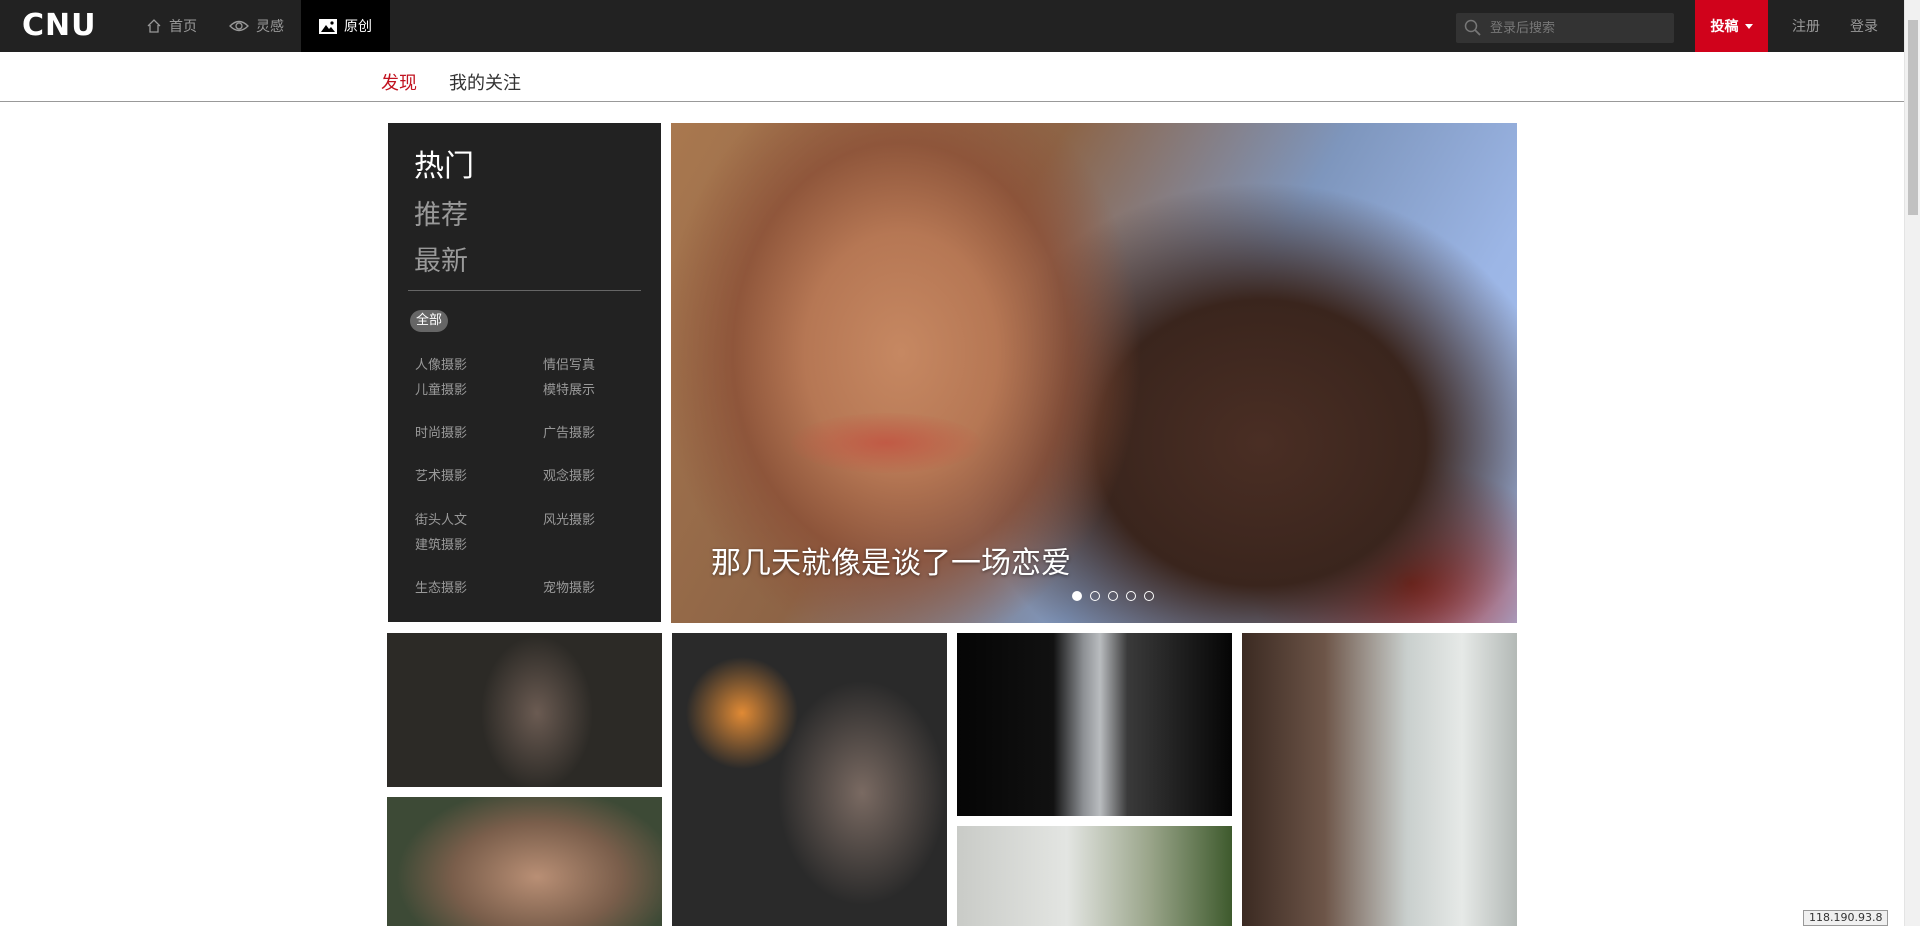 The width and height of the screenshot is (1920, 926). I want to click on submit-work-button: 投稿, so click(1731, 26).